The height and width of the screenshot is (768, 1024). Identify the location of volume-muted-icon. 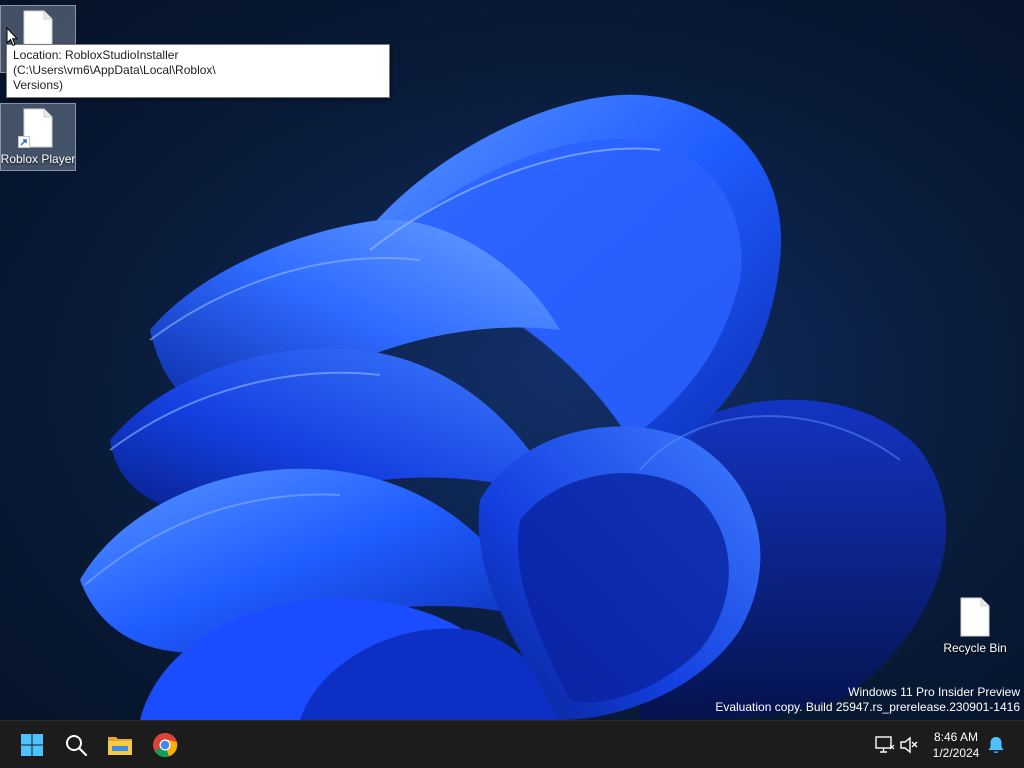
(909, 745).